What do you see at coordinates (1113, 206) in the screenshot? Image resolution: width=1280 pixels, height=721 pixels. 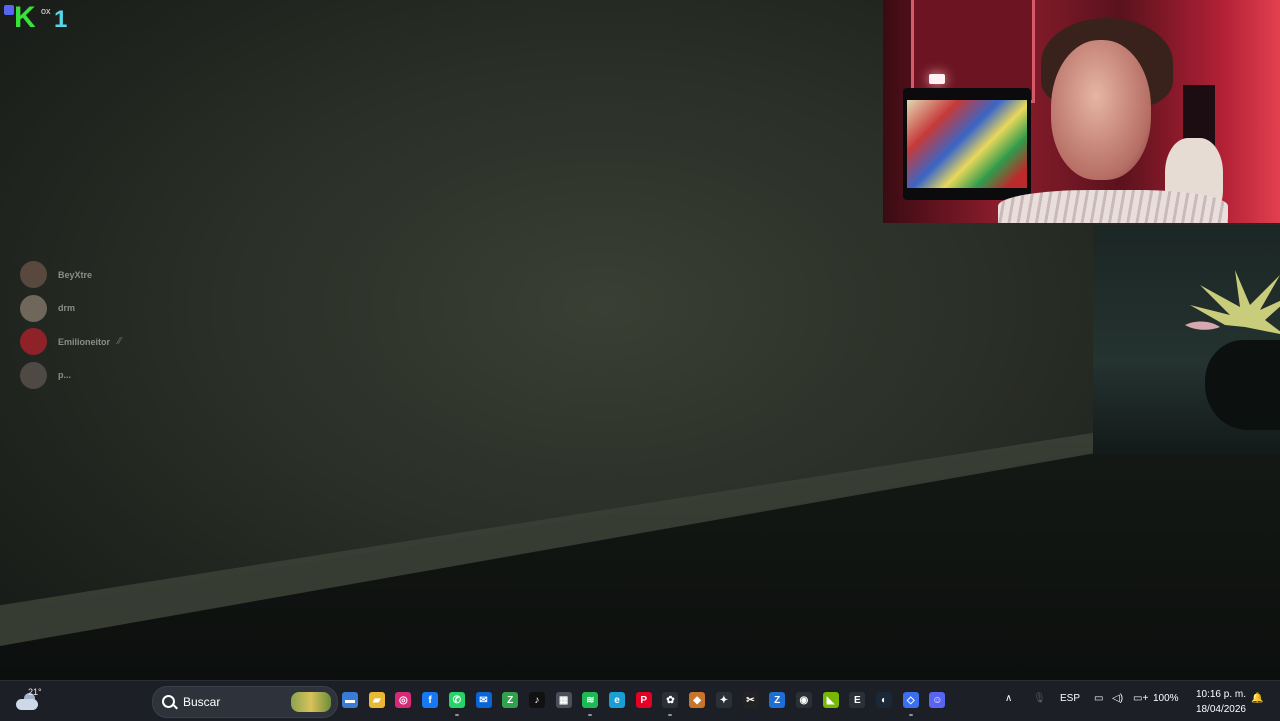 I see `person-shirt` at bounding box center [1113, 206].